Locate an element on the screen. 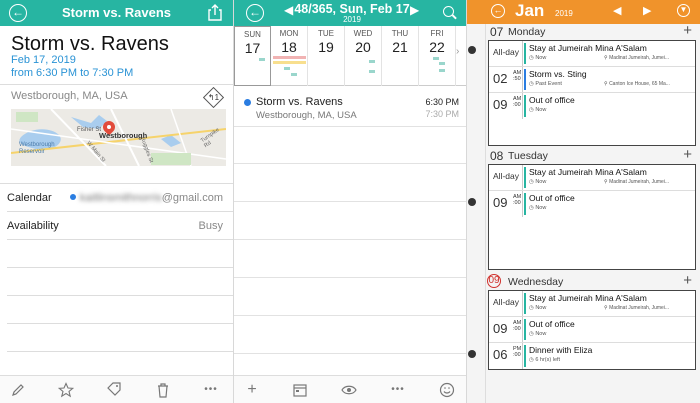 The height and width of the screenshot is (403, 700). trash-icon is located at coordinates (163, 390).